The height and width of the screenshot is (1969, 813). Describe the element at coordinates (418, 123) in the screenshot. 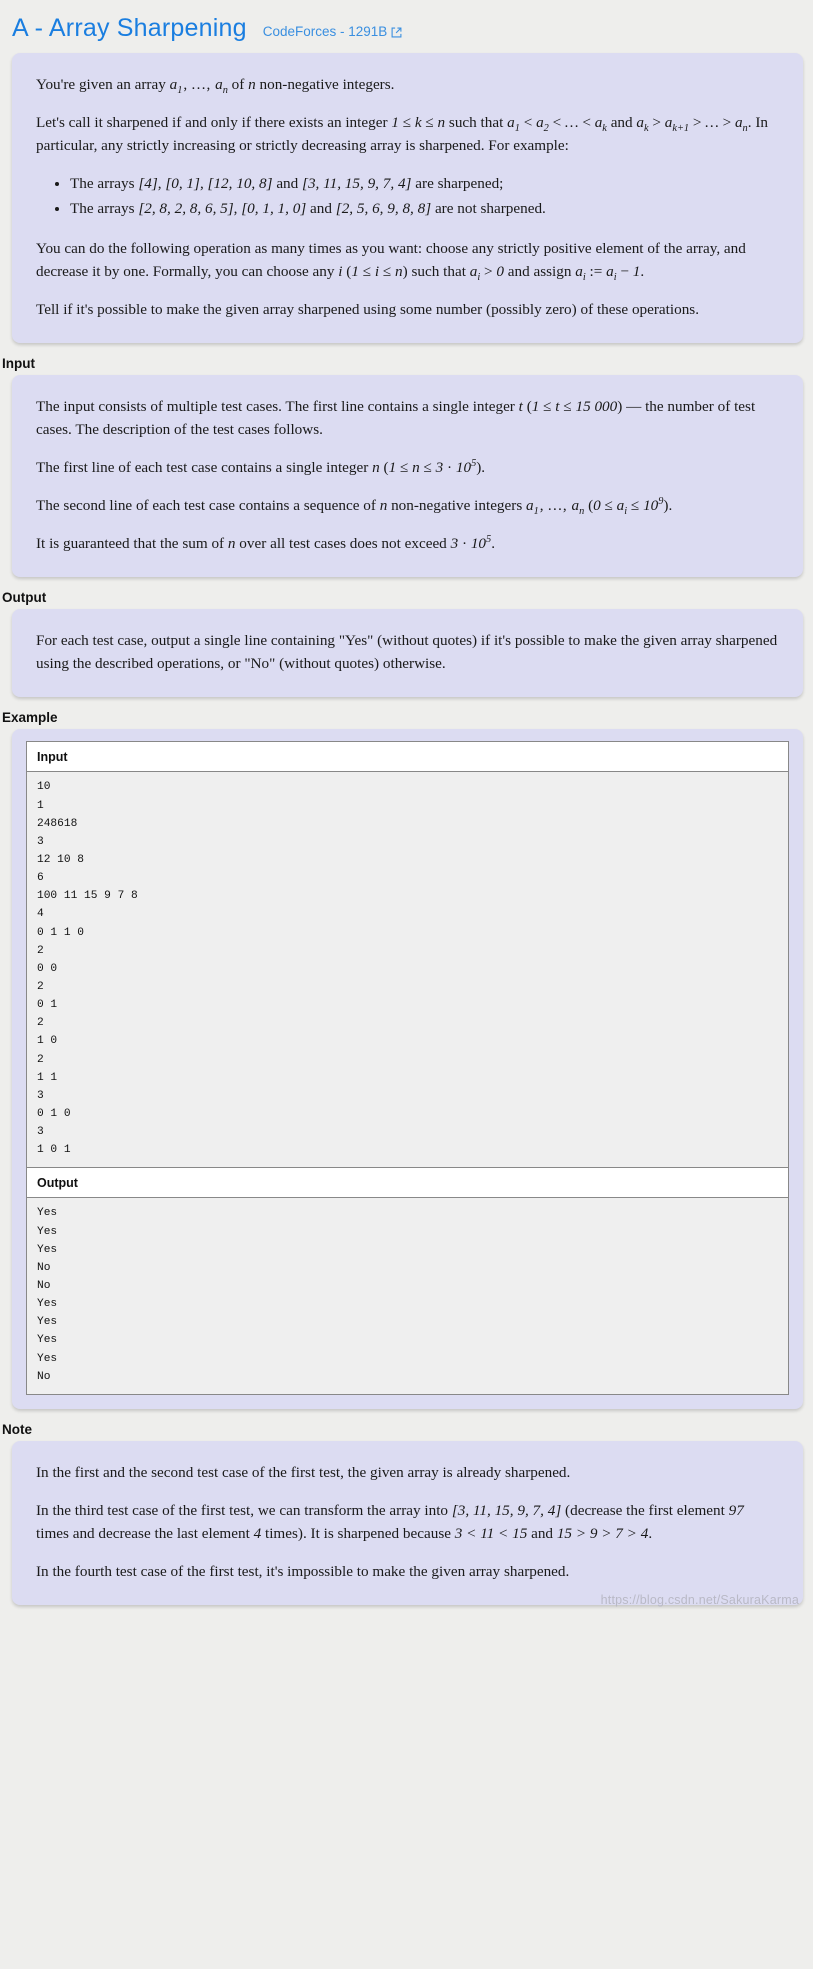

I see `math-k-range: 1 ≤ k ≤ n` at that location.